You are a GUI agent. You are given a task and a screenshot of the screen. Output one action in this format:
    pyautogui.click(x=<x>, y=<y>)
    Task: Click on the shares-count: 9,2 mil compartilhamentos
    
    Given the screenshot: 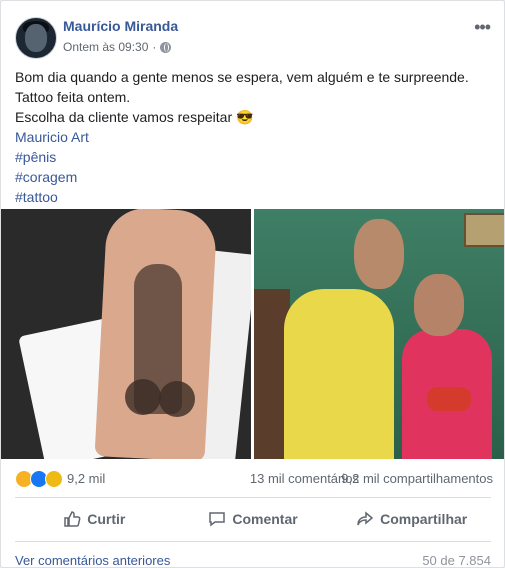 What is the action you would take?
    pyautogui.click(x=417, y=478)
    